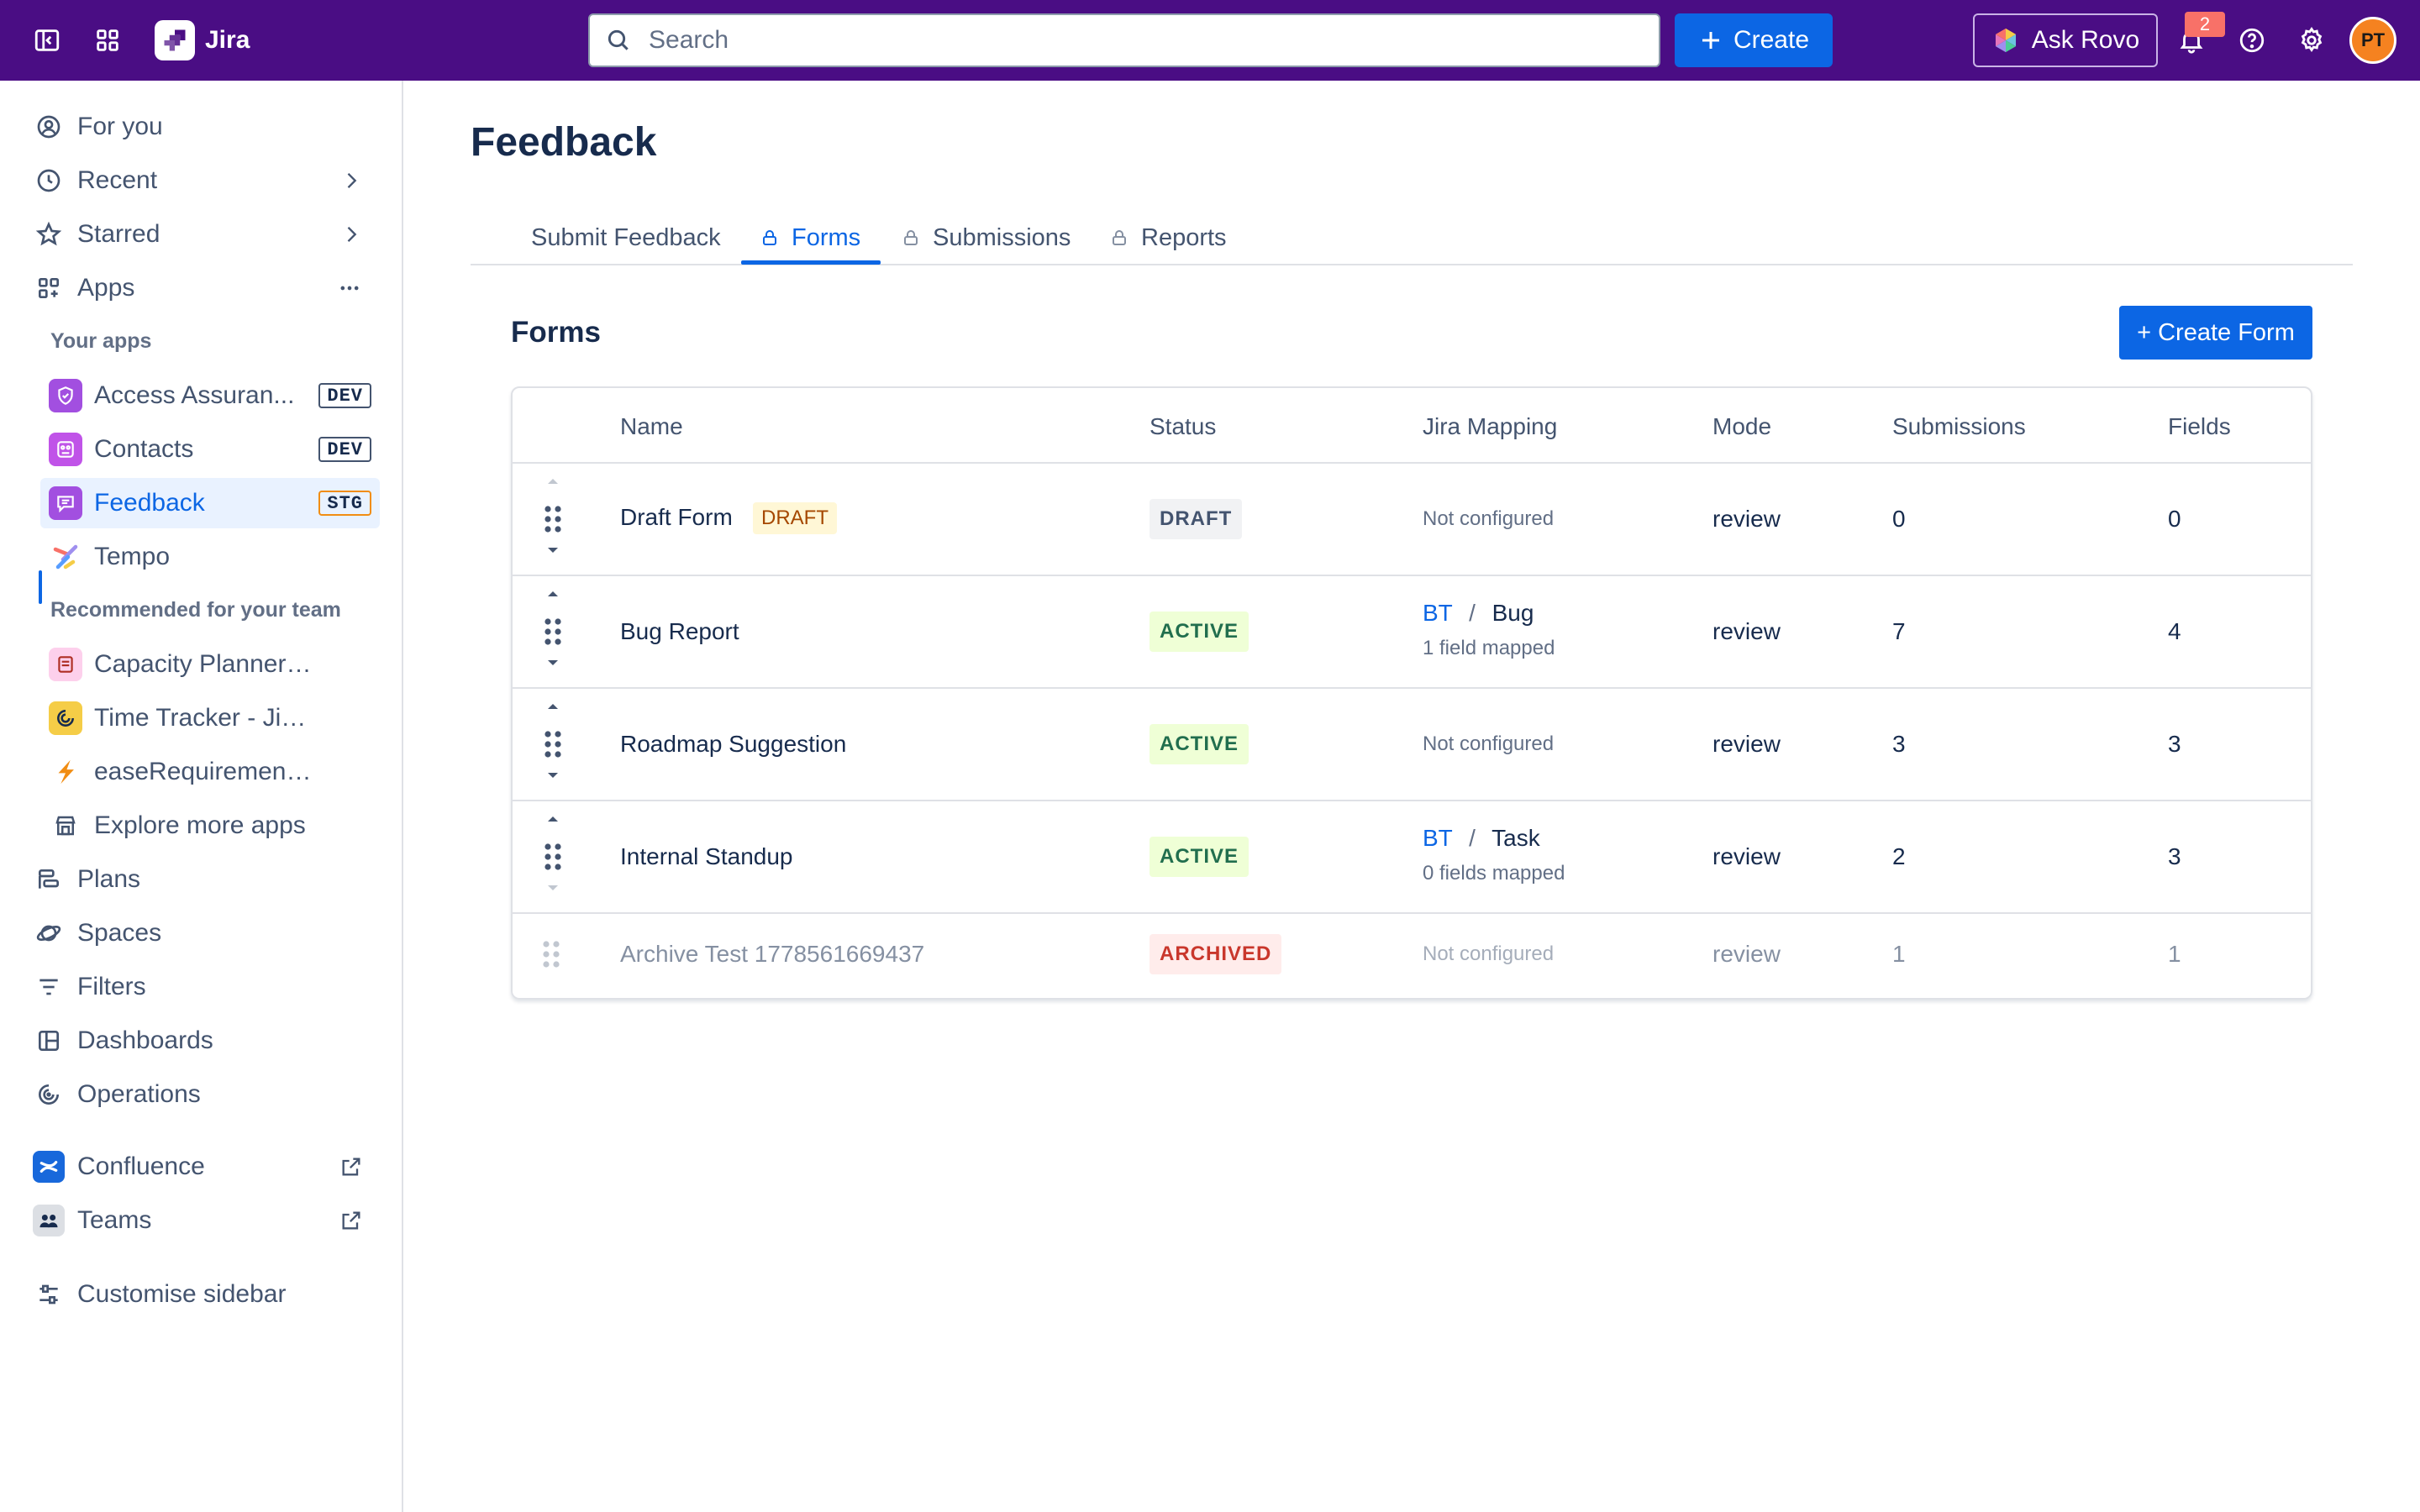 This screenshot has height=1512, width=2420. I want to click on fields-count: 1, so click(2174, 954).